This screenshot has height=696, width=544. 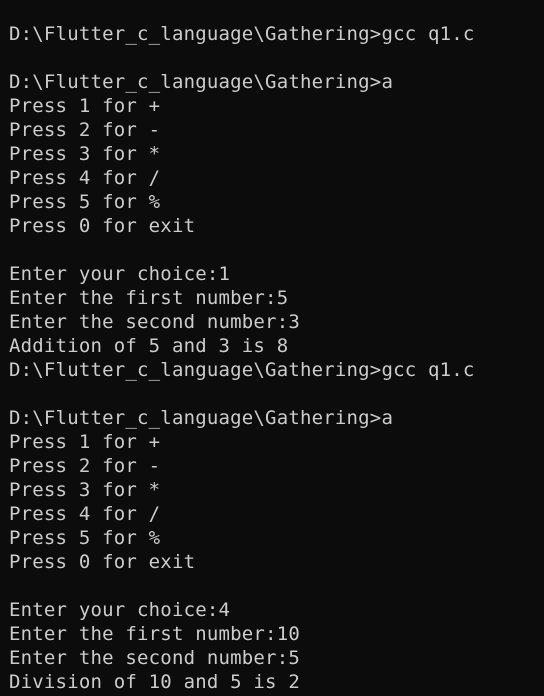 What do you see at coordinates (149, 298) in the screenshot?
I see `terminal-line-first-number-input: Enter the first number:5` at bounding box center [149, 298].